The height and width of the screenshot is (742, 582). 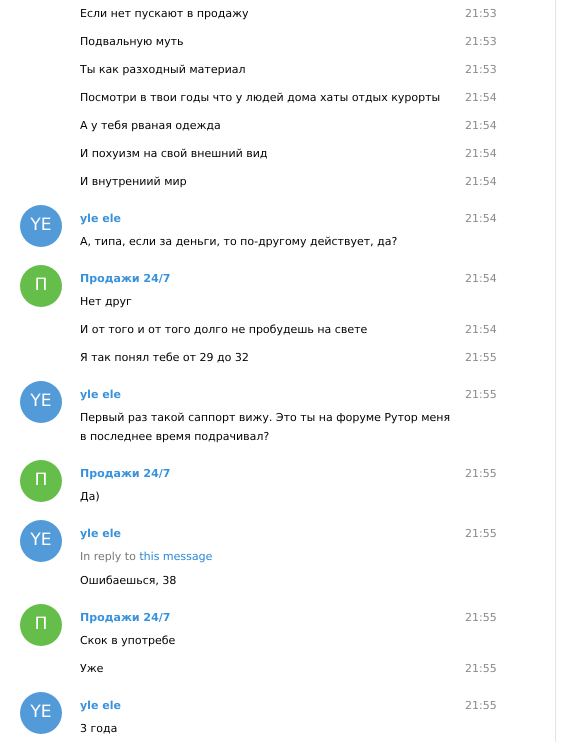 I want to click on message-text: Да), so click(x=90, y=497).